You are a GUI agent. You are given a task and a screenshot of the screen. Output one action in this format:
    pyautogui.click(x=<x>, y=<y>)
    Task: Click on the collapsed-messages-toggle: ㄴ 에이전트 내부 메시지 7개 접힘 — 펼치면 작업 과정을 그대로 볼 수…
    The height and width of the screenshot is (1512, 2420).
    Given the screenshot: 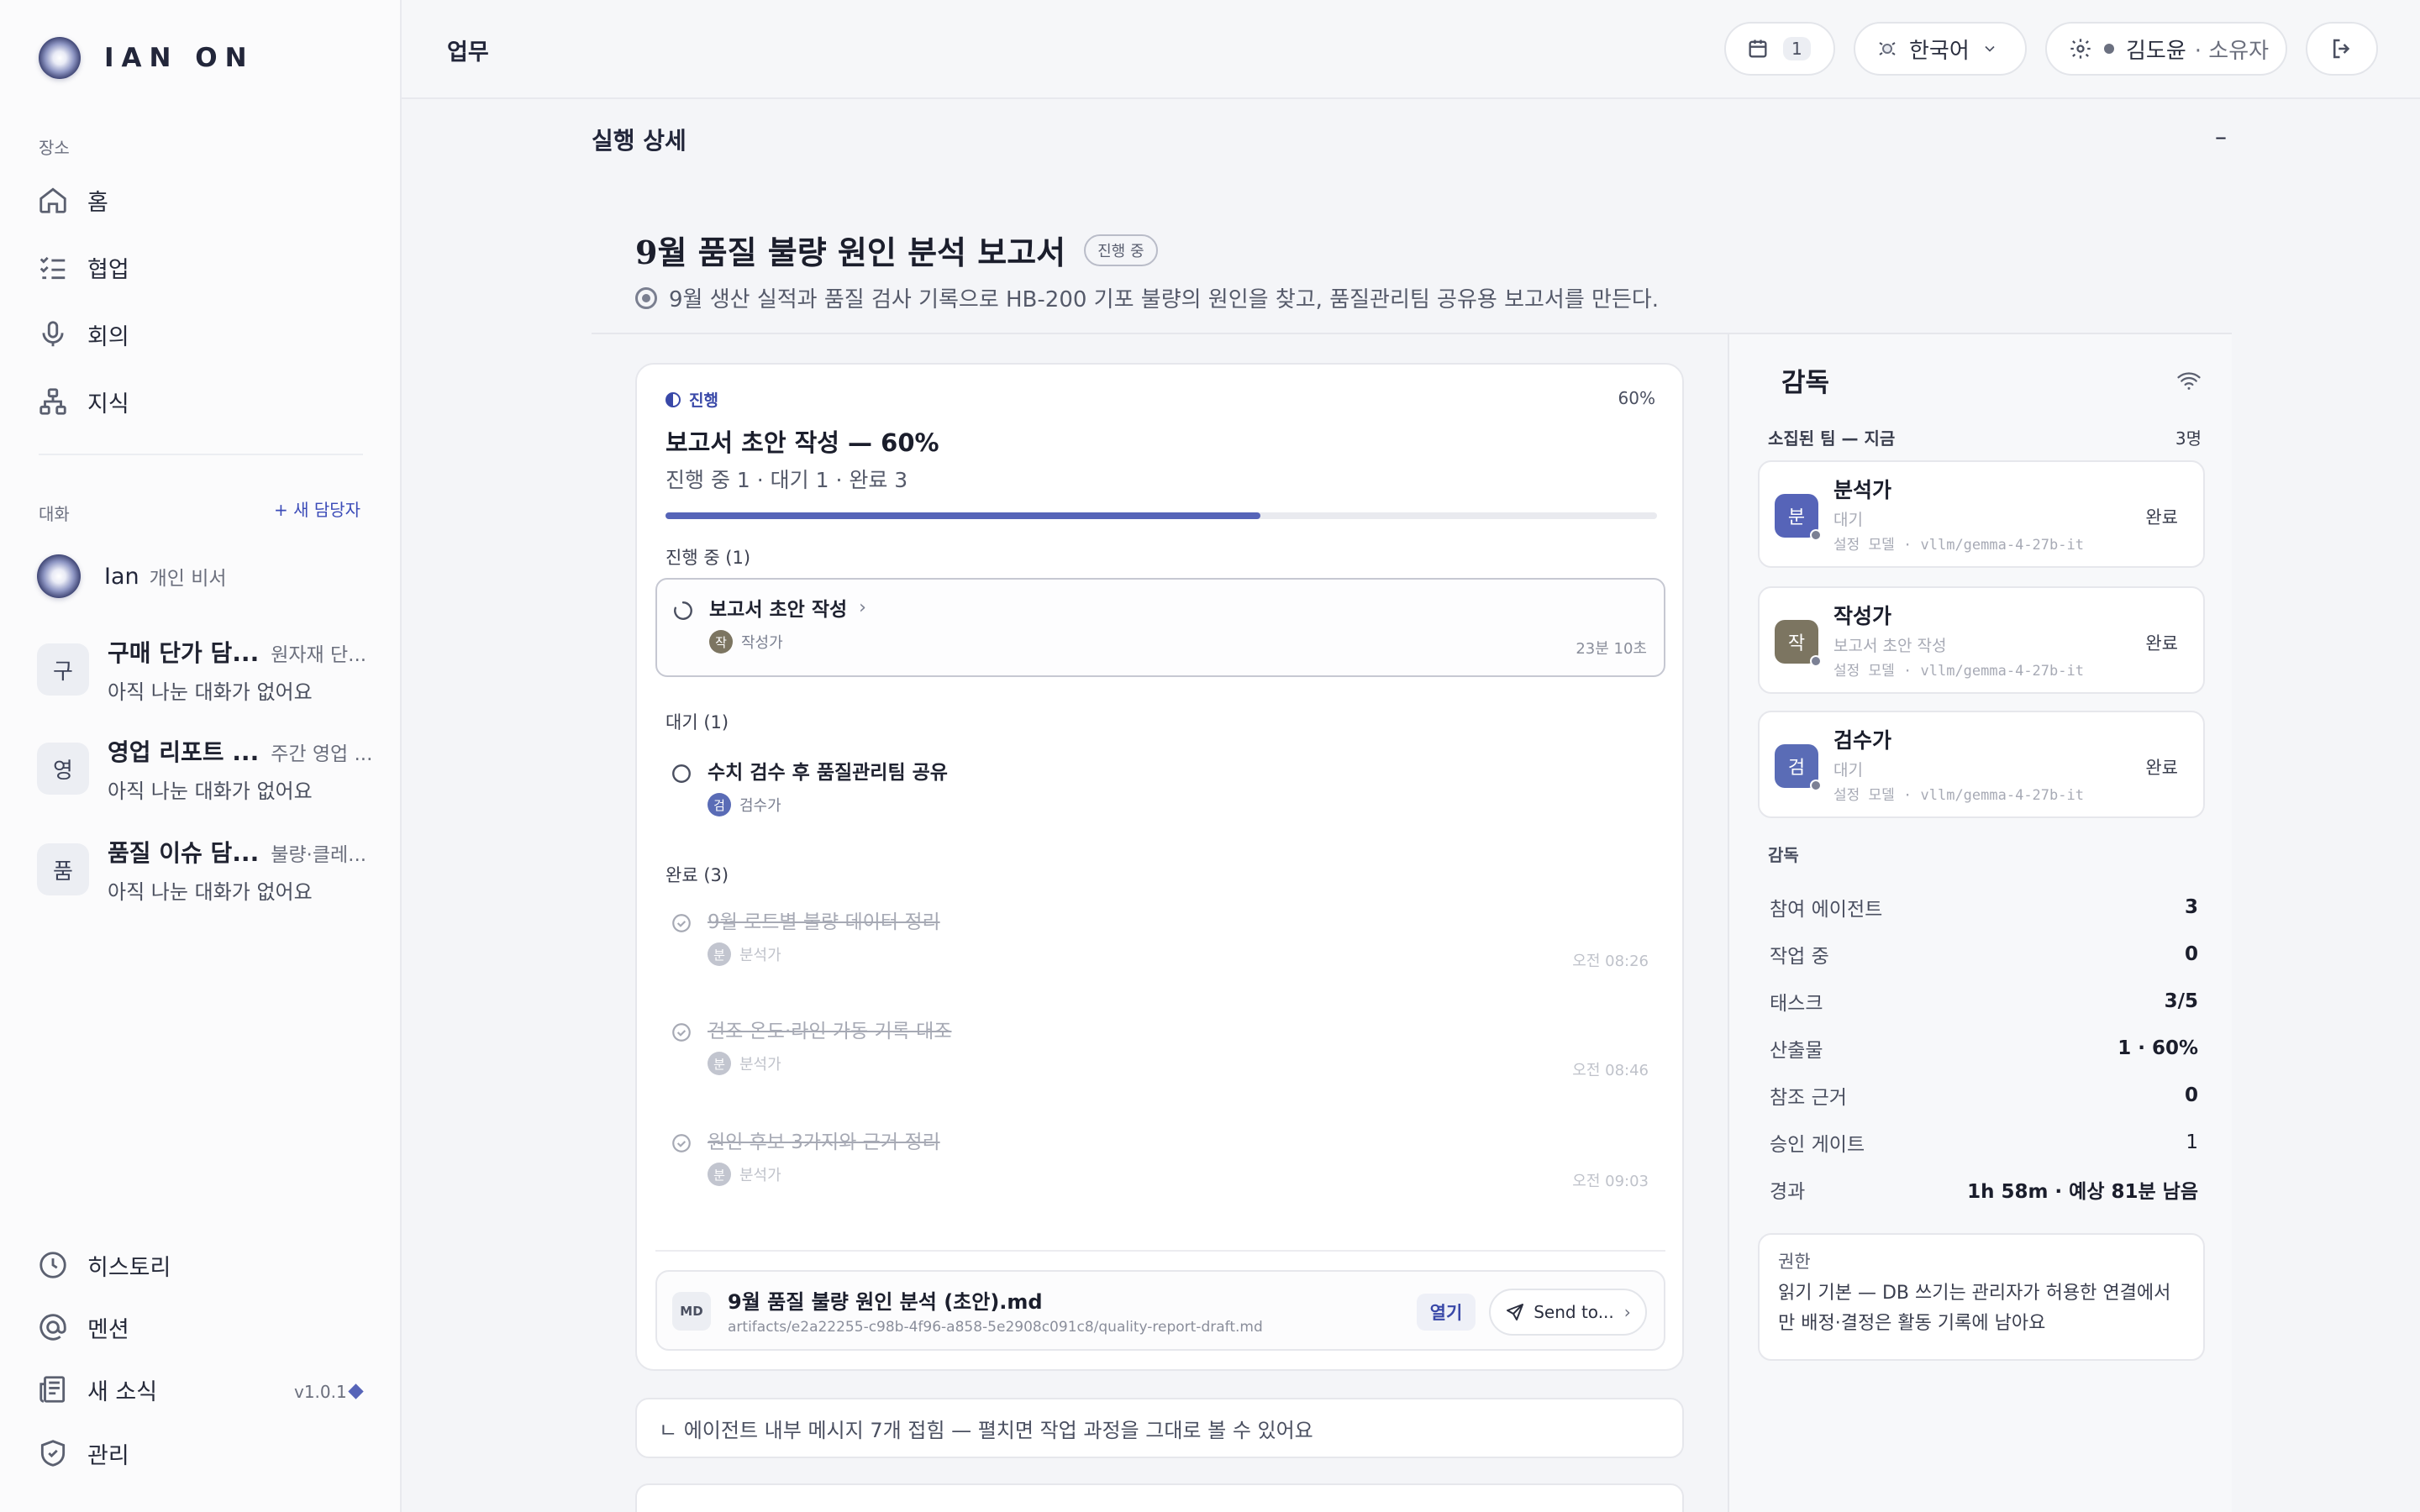 What is the action you would take?
    pyautogui.click(x=1159, y=1428)
    